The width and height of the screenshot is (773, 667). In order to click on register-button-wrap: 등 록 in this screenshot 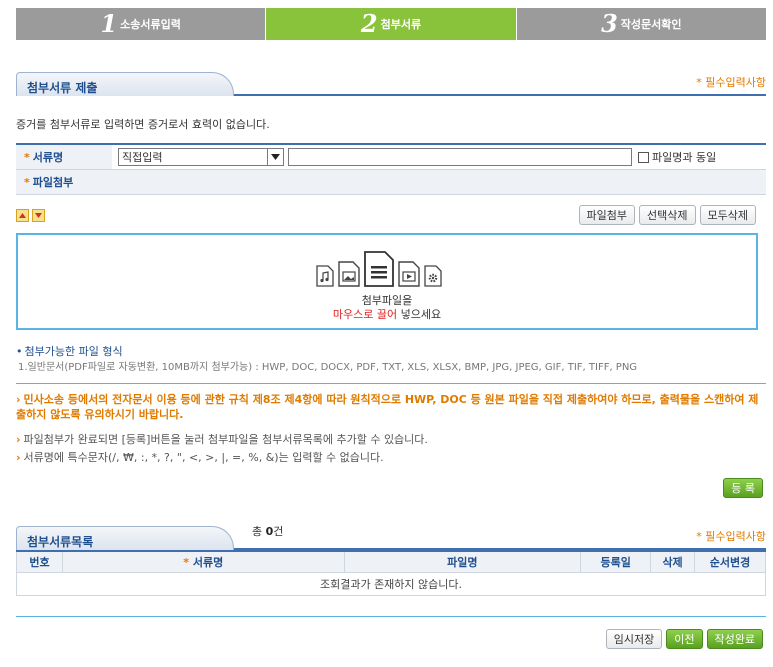, I will do `click(743, 488)`.